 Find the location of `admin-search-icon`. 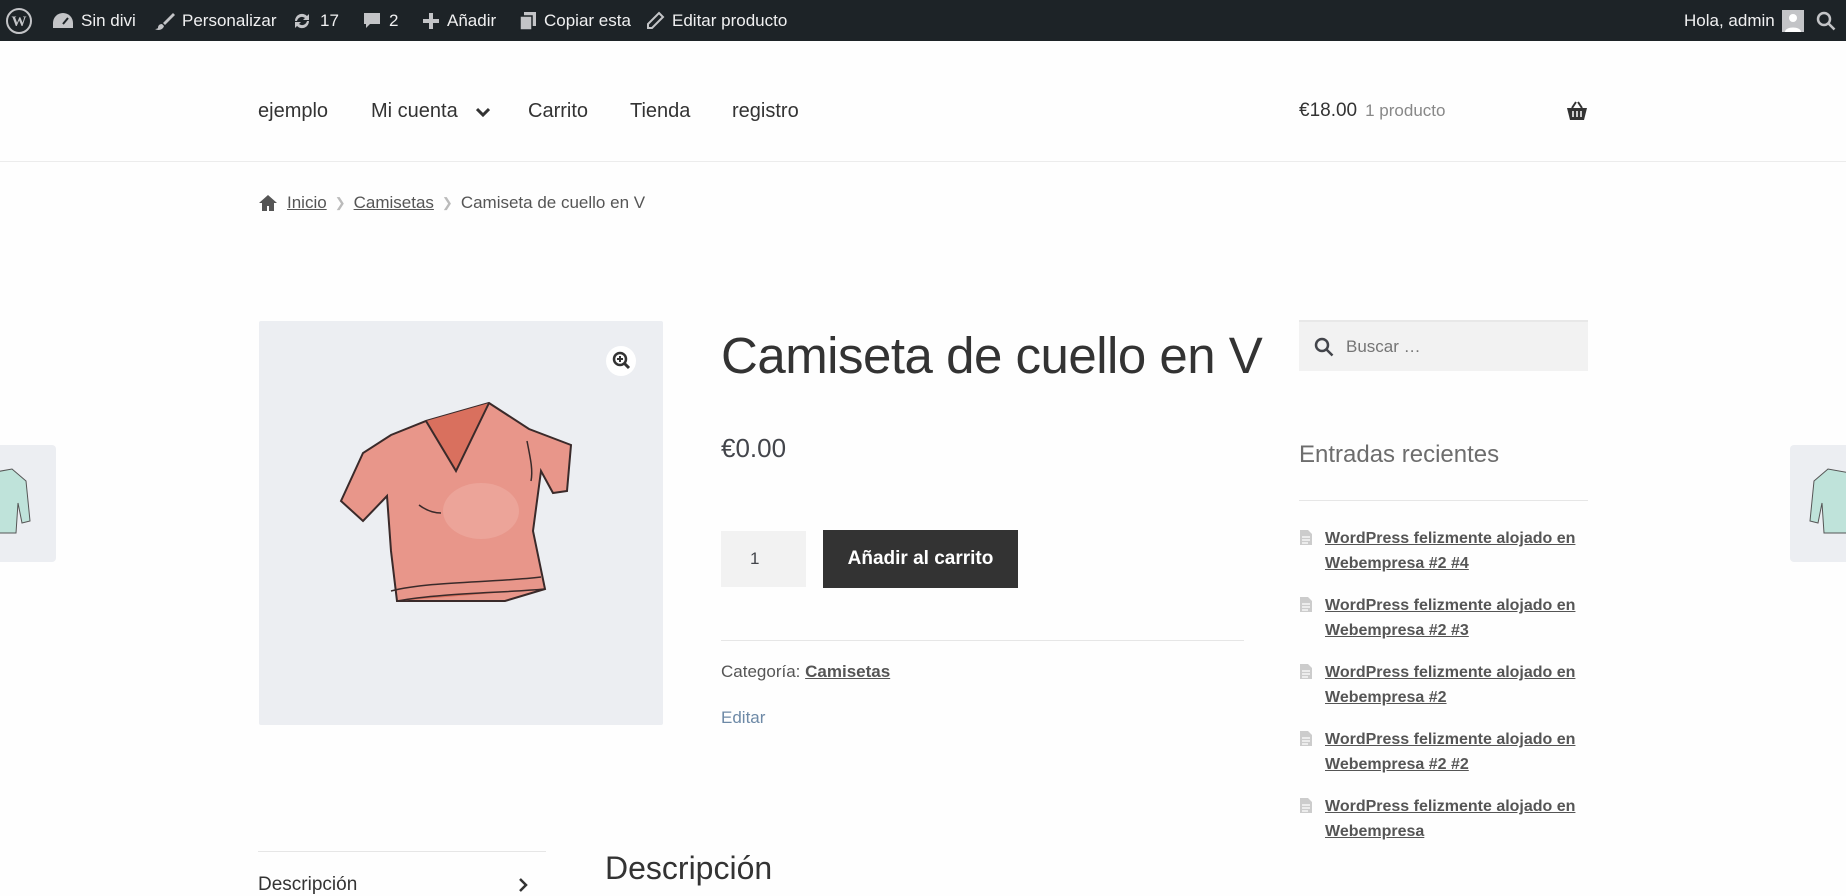

admin-search-icon is located at coordinates (1826, 20).